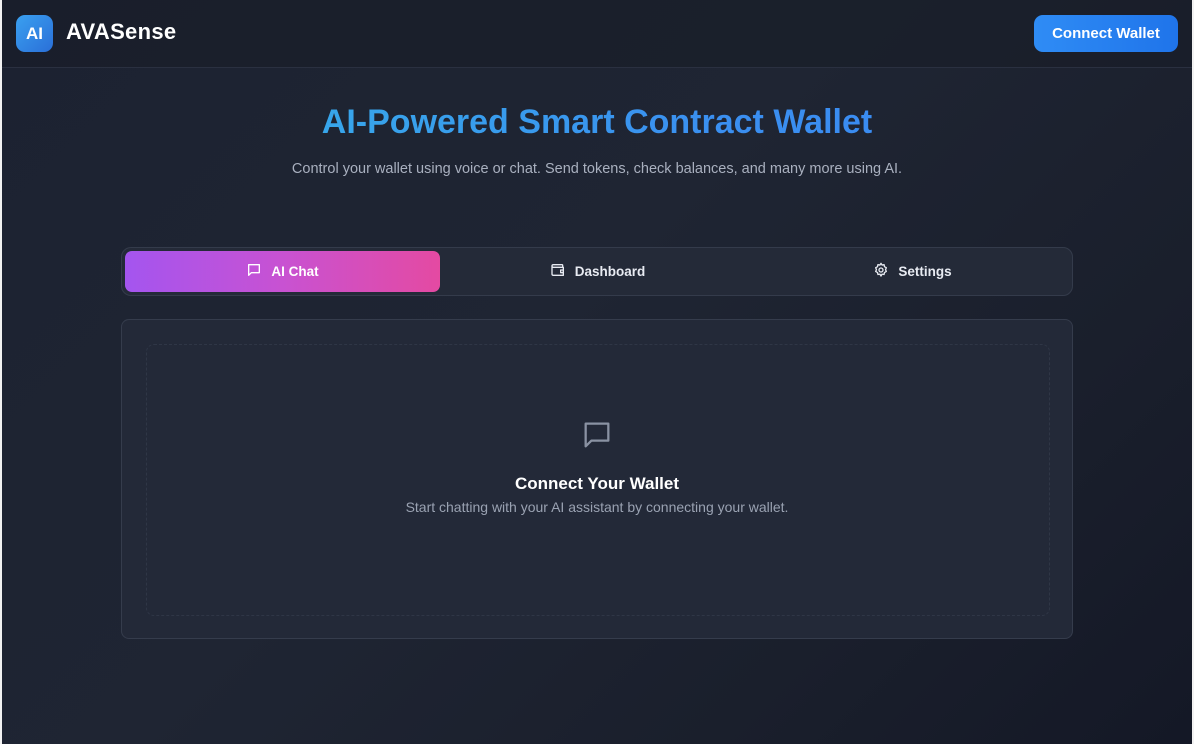 This screenshot has height=744, width=1194. I want to click on connect-wallet-button: Connect Wallet, so click(1106, 33).